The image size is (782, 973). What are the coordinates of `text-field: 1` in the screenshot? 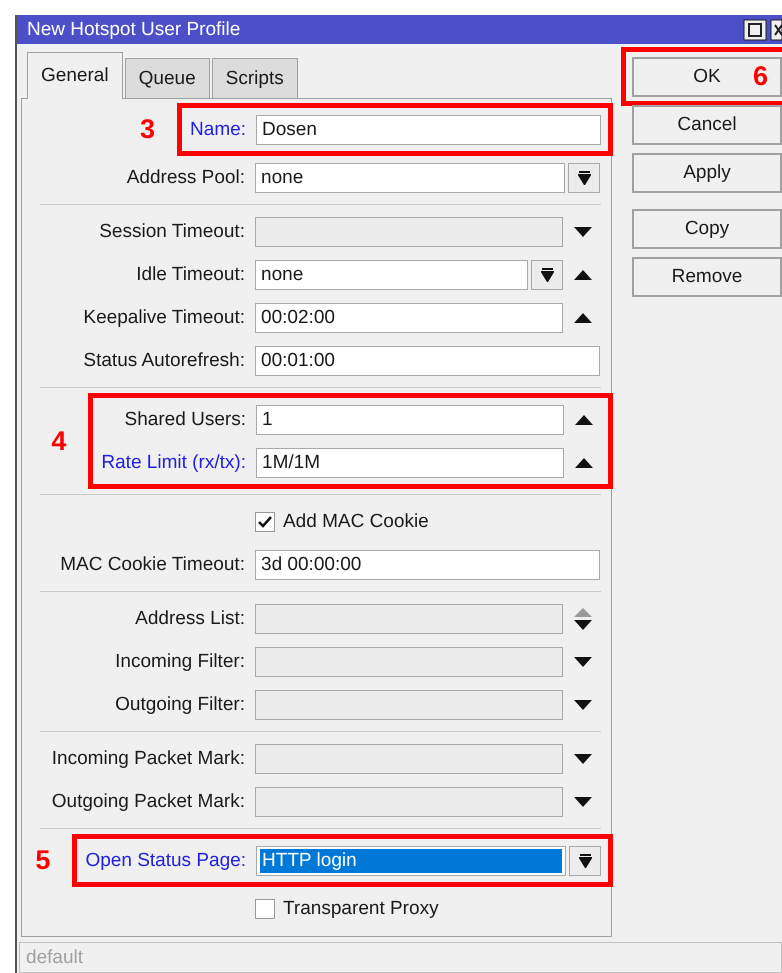 It's located at (410, 419).